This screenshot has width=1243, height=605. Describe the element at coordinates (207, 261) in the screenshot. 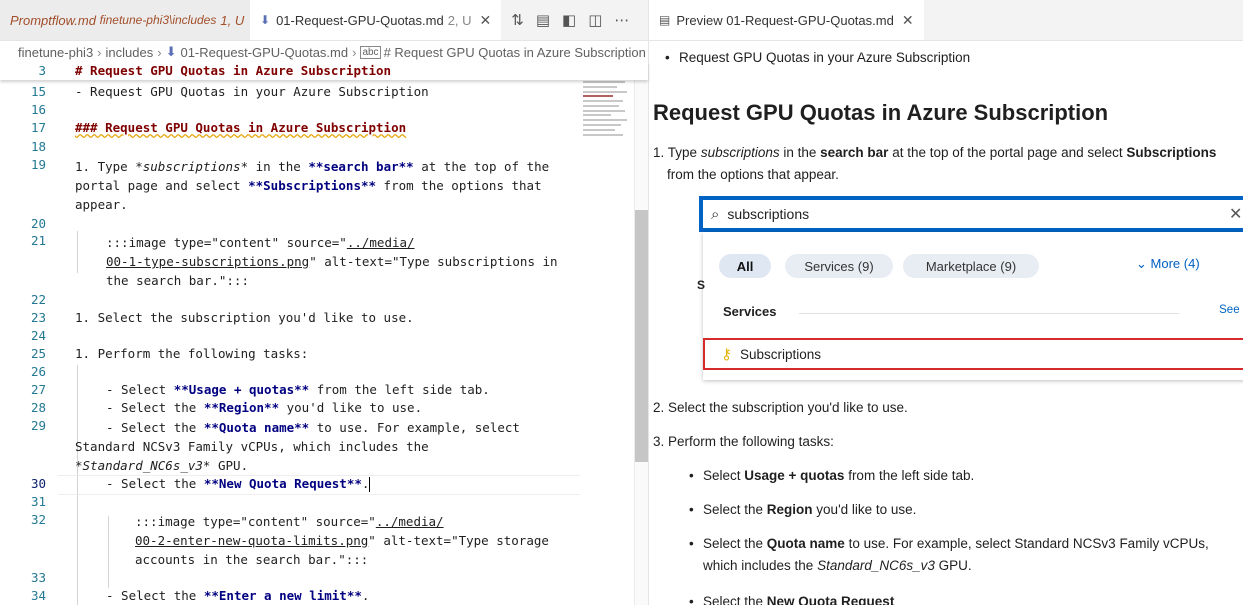

I see `code-link: 00-1-type-subscriptions.png` at that location.